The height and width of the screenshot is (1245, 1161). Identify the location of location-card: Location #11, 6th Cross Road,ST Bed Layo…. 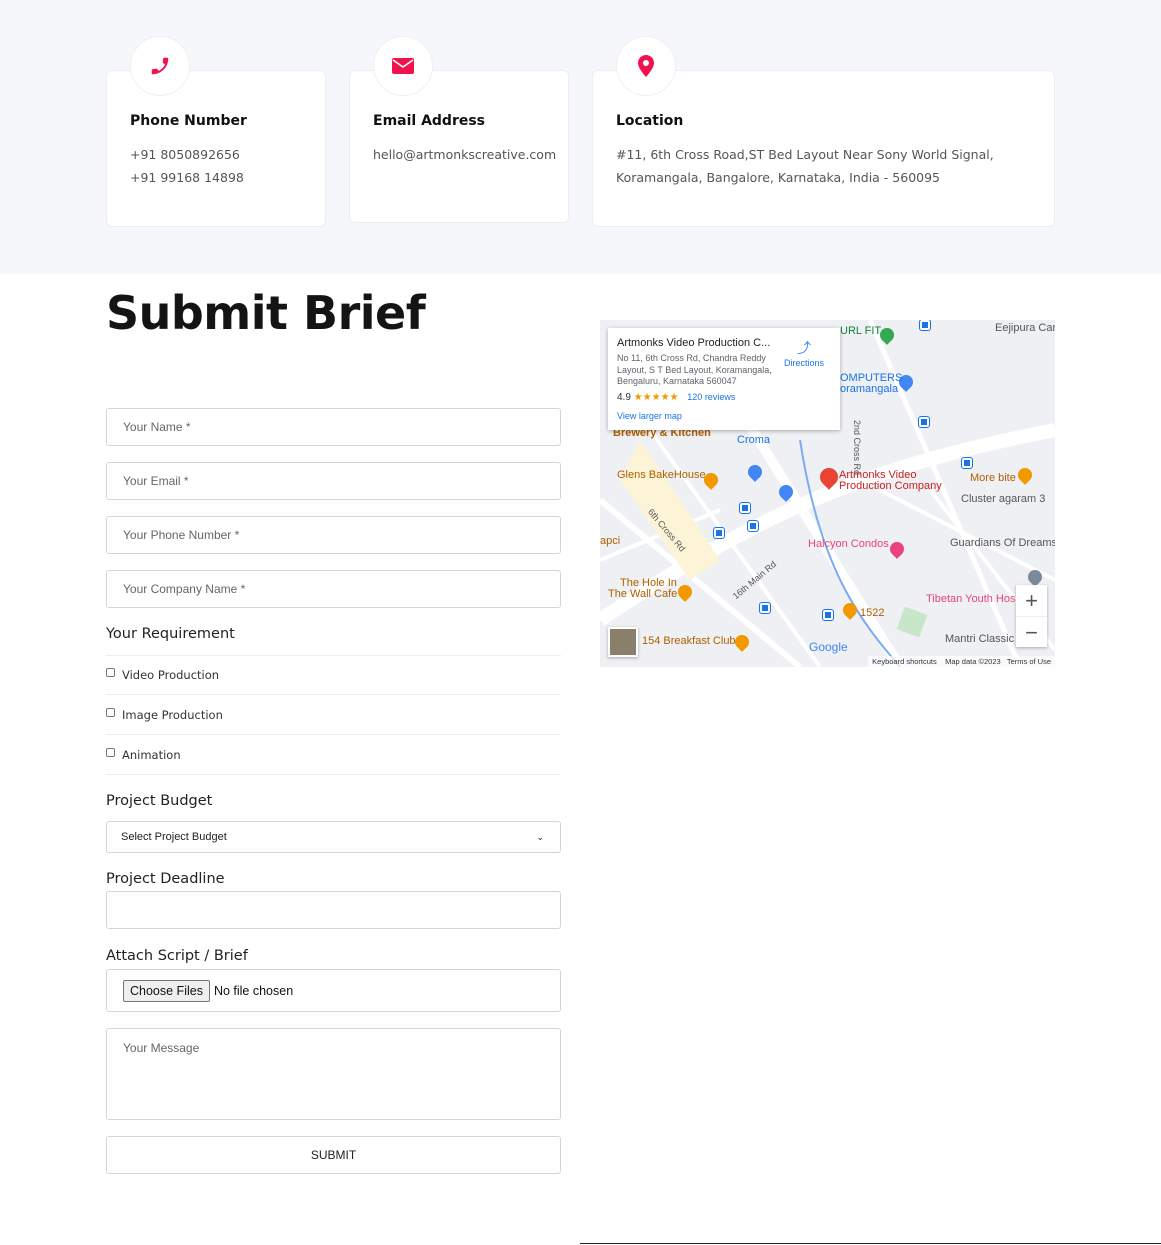
(823, 148).